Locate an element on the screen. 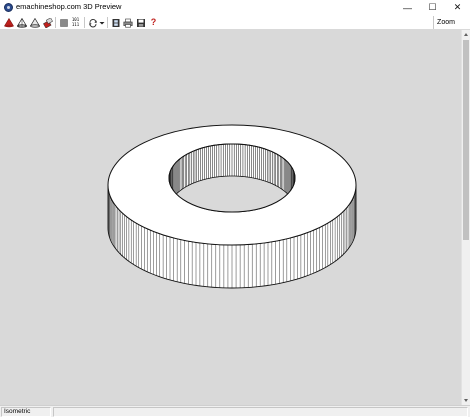  scroll-down-arrow-icon is located at coordinates (466, 400).